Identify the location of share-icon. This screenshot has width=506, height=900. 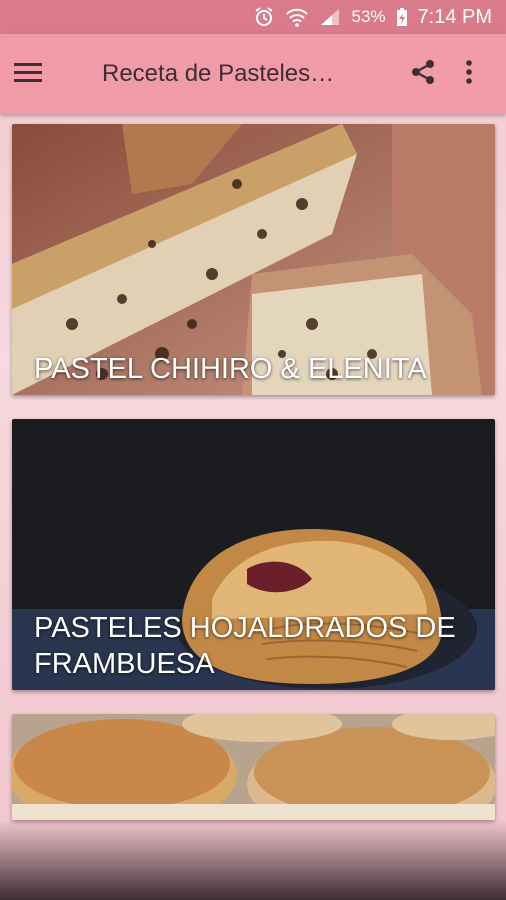
(423, 74).